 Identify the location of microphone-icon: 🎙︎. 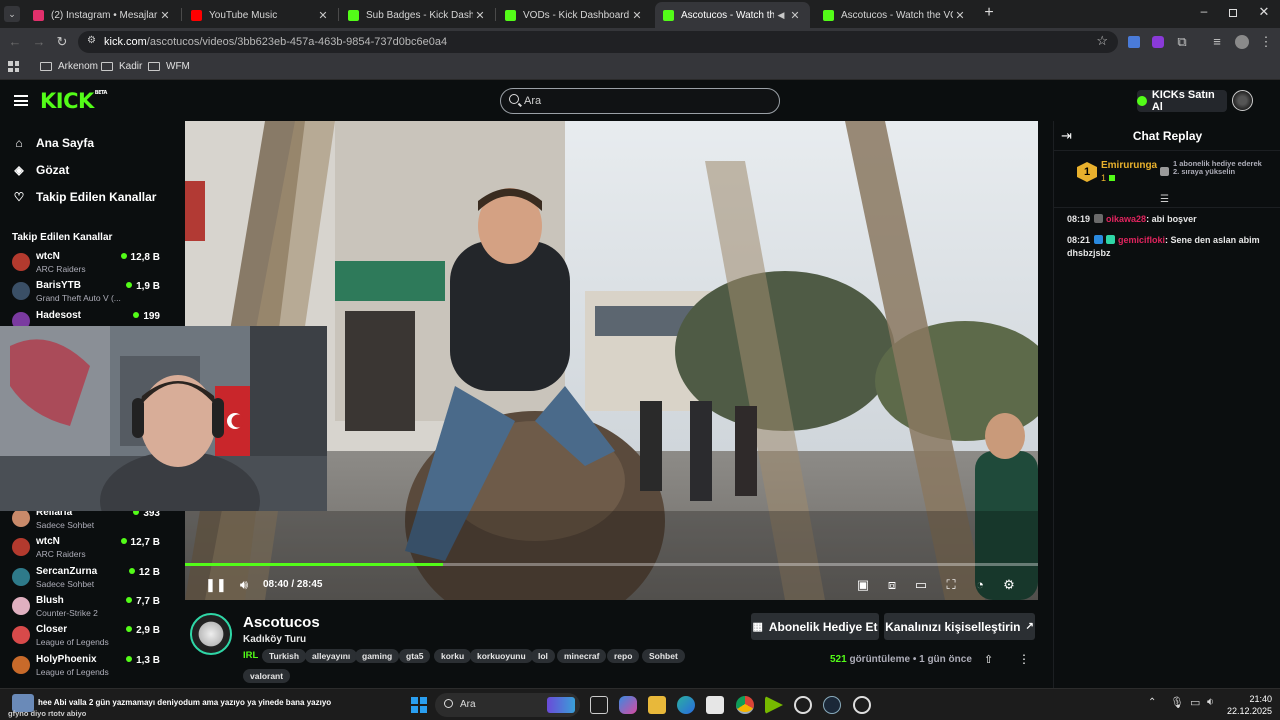
(1177, 702).